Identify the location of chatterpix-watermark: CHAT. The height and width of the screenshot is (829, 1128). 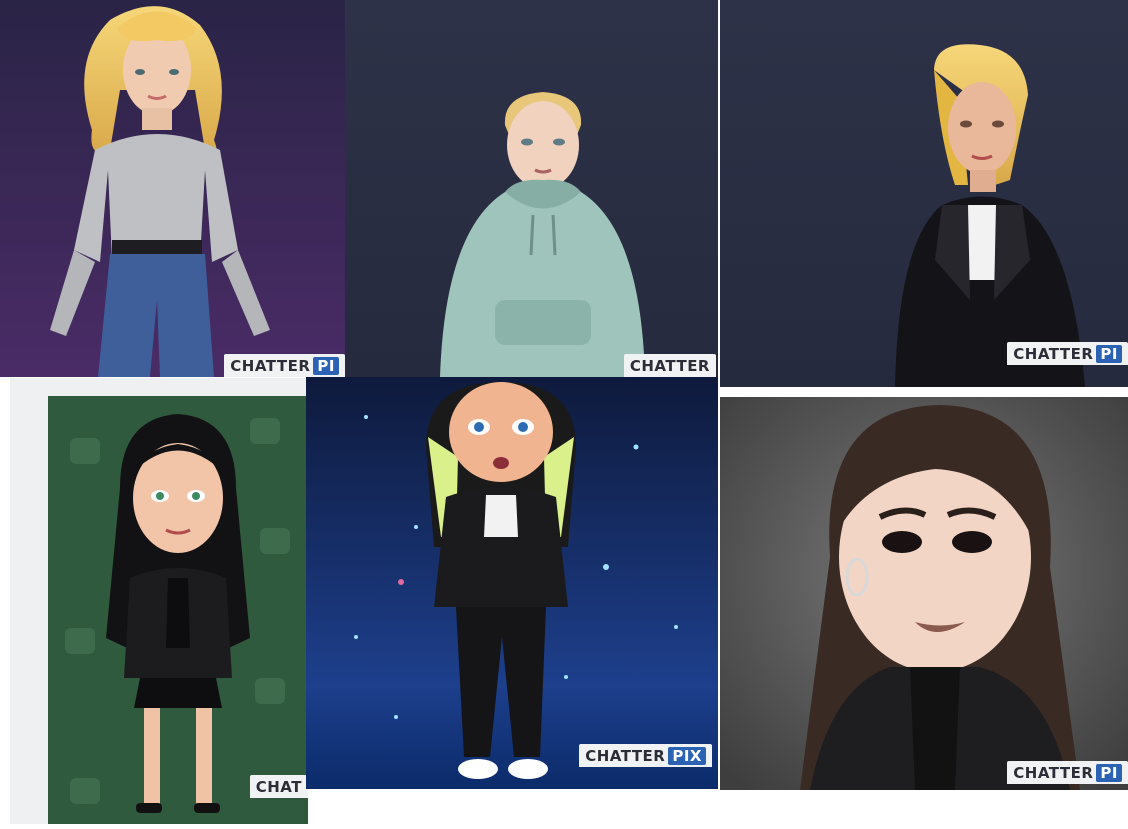
(278, 786).